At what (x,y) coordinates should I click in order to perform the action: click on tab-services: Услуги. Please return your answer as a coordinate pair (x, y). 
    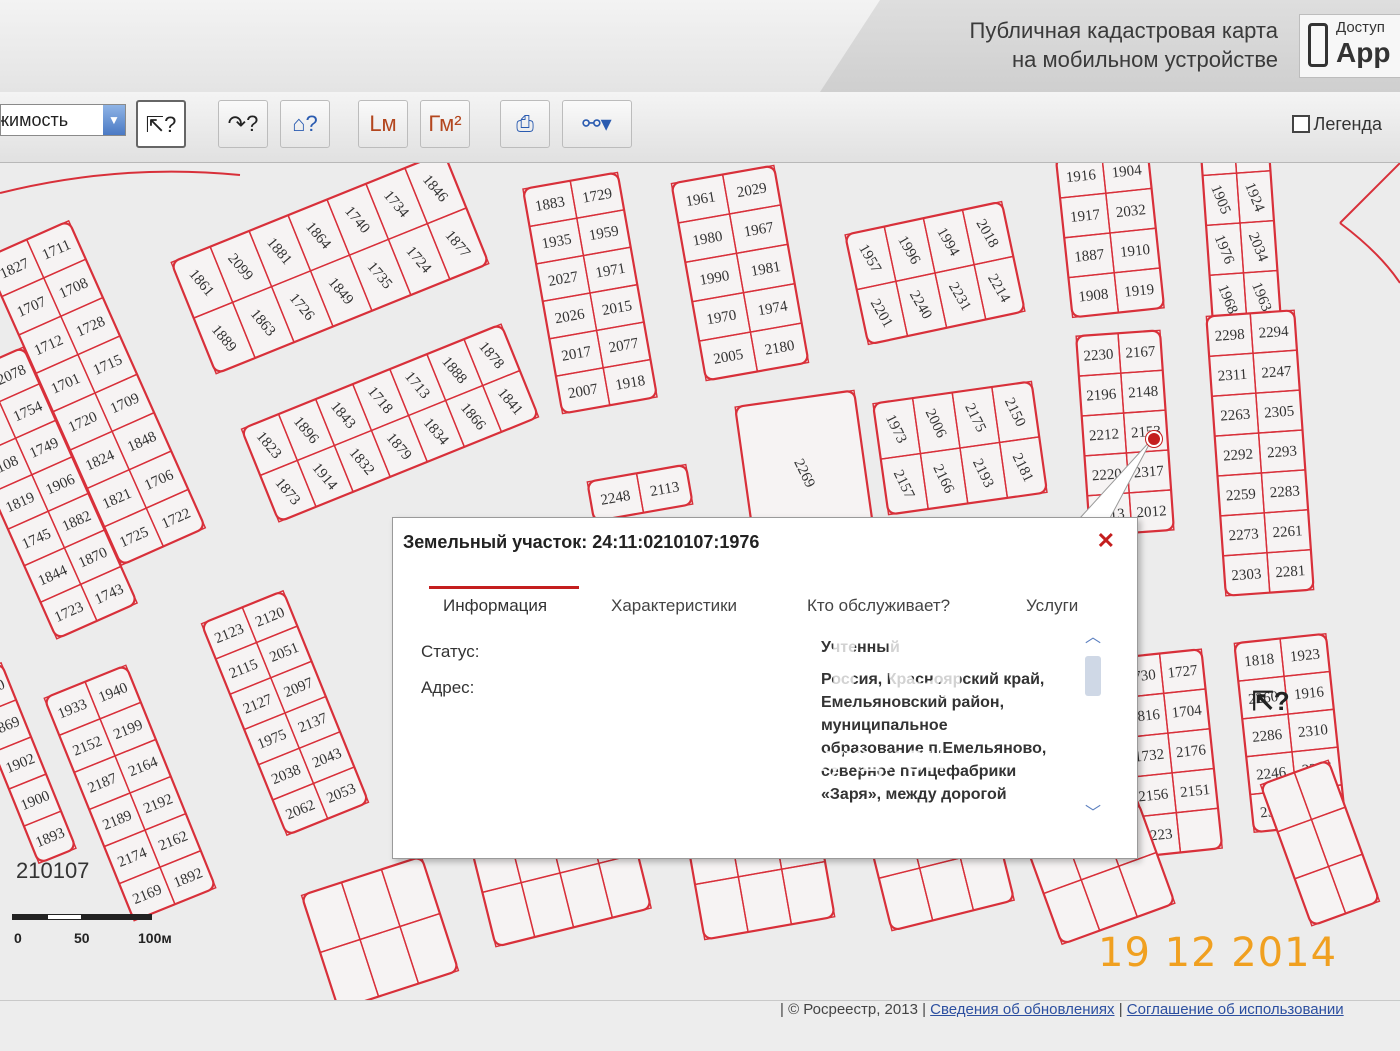
    Looking at the image, I should click on (1052, 606).